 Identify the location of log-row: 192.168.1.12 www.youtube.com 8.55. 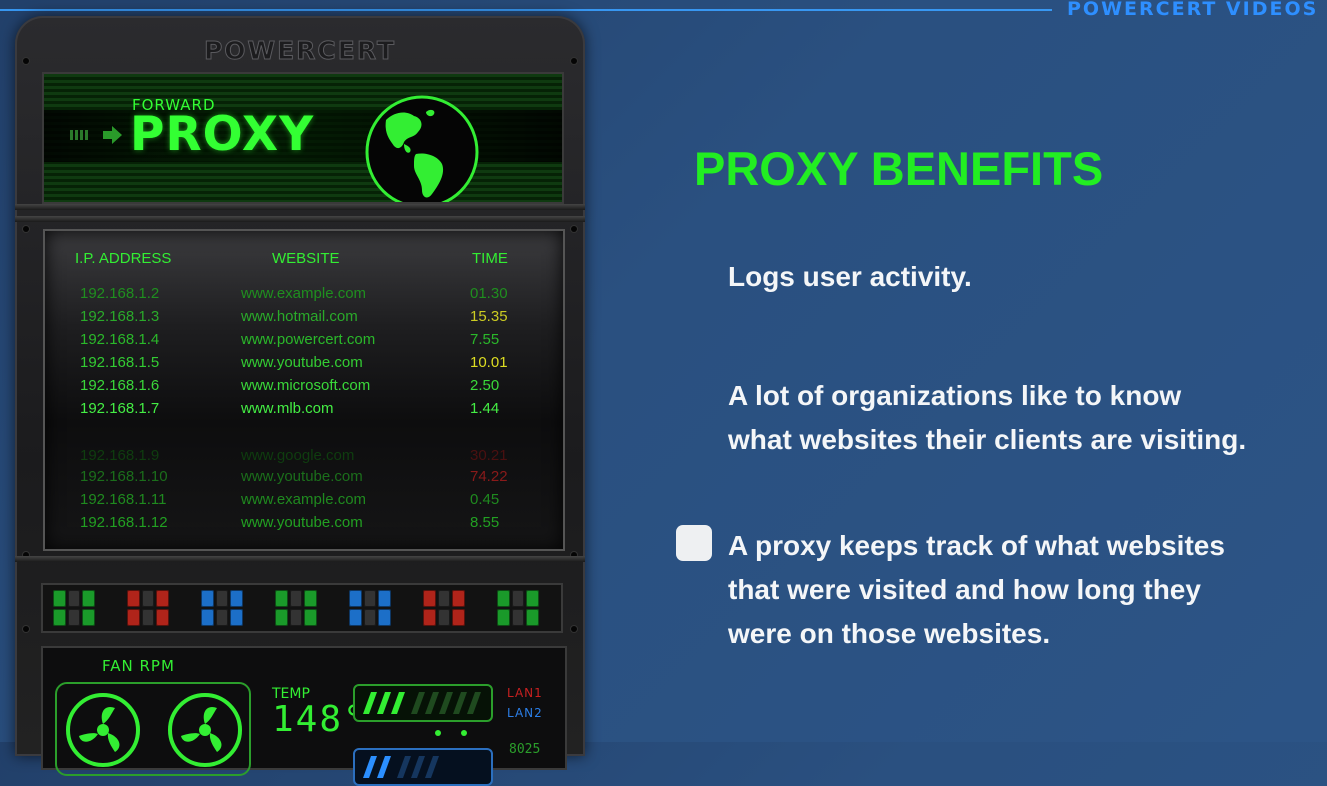
(304, 524).